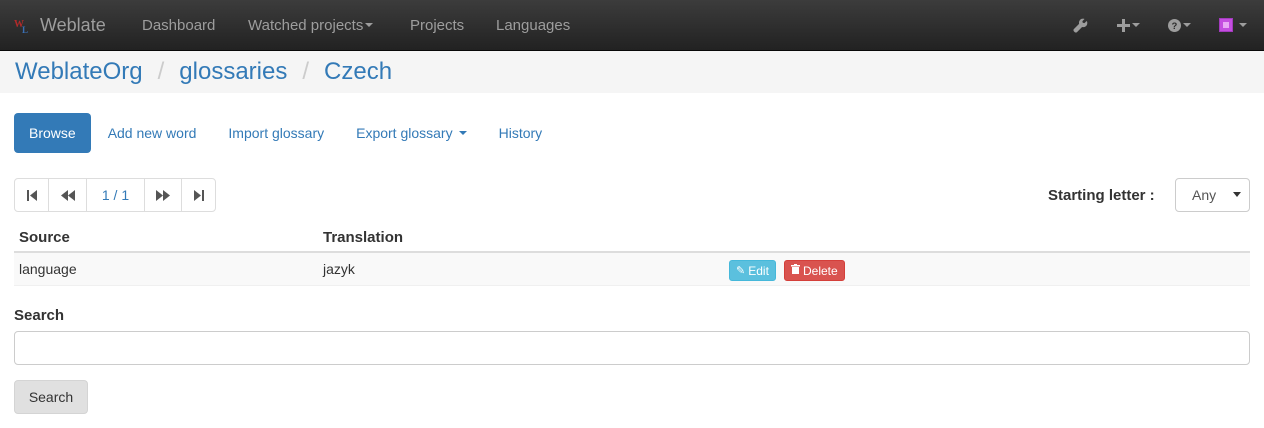  Describe the element at coordinates (741, 271) in the screenshot. I see `pencil-icon: ✎` at that location.